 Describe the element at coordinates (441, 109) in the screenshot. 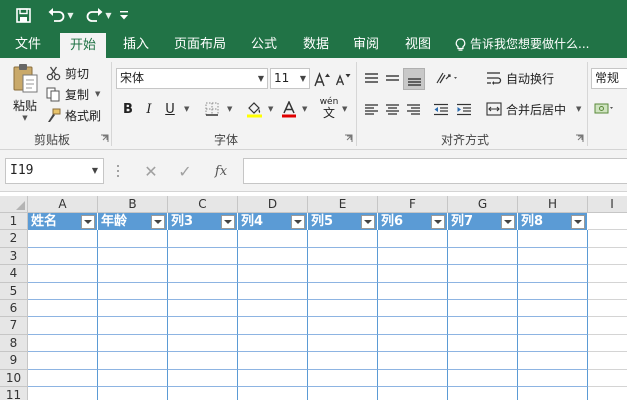

I see `decrease-indent-button` at that location.